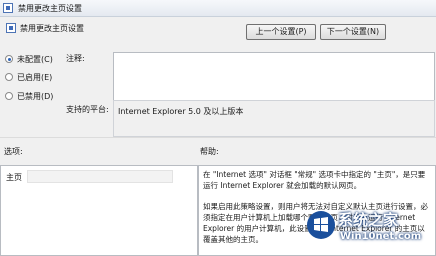  Describe the element at coordinates (14, 177) in the screenshot. I see `home-page-label: 主页` at that location.